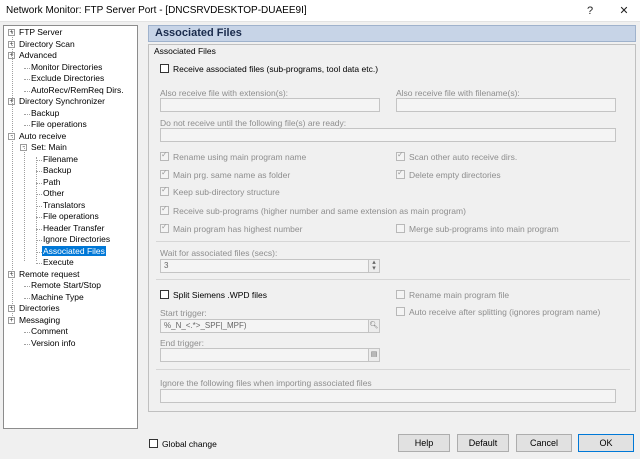 The height and width of the screenshot is (459, 640). I want to click on tree-item: Version info, so click(53, 343).